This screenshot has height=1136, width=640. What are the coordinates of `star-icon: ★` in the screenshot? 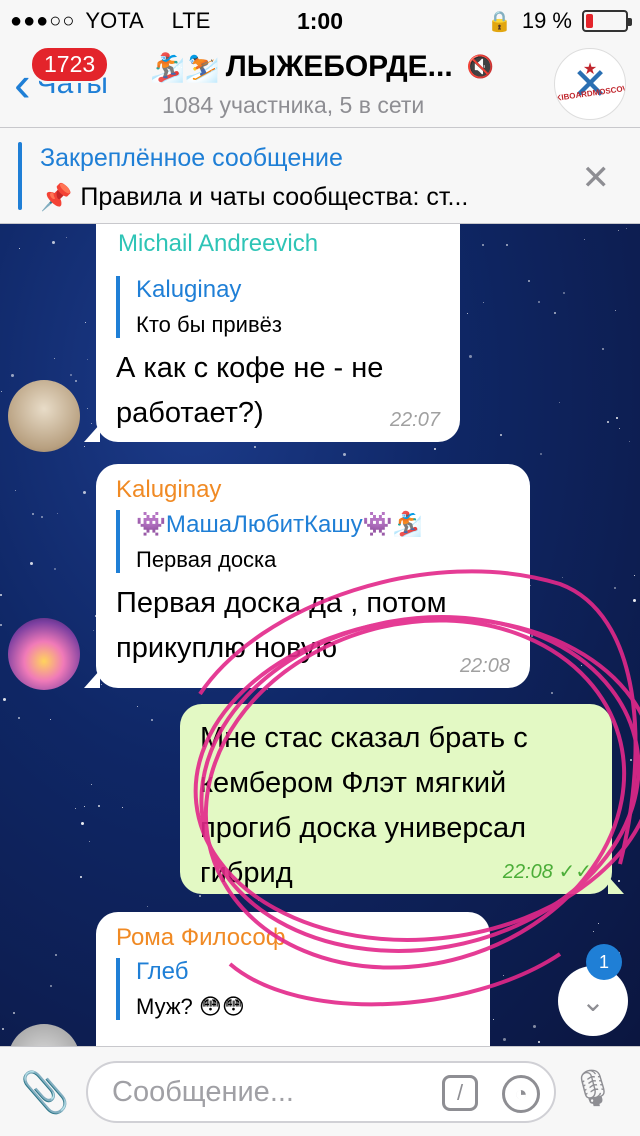 It's located at (590, 69).